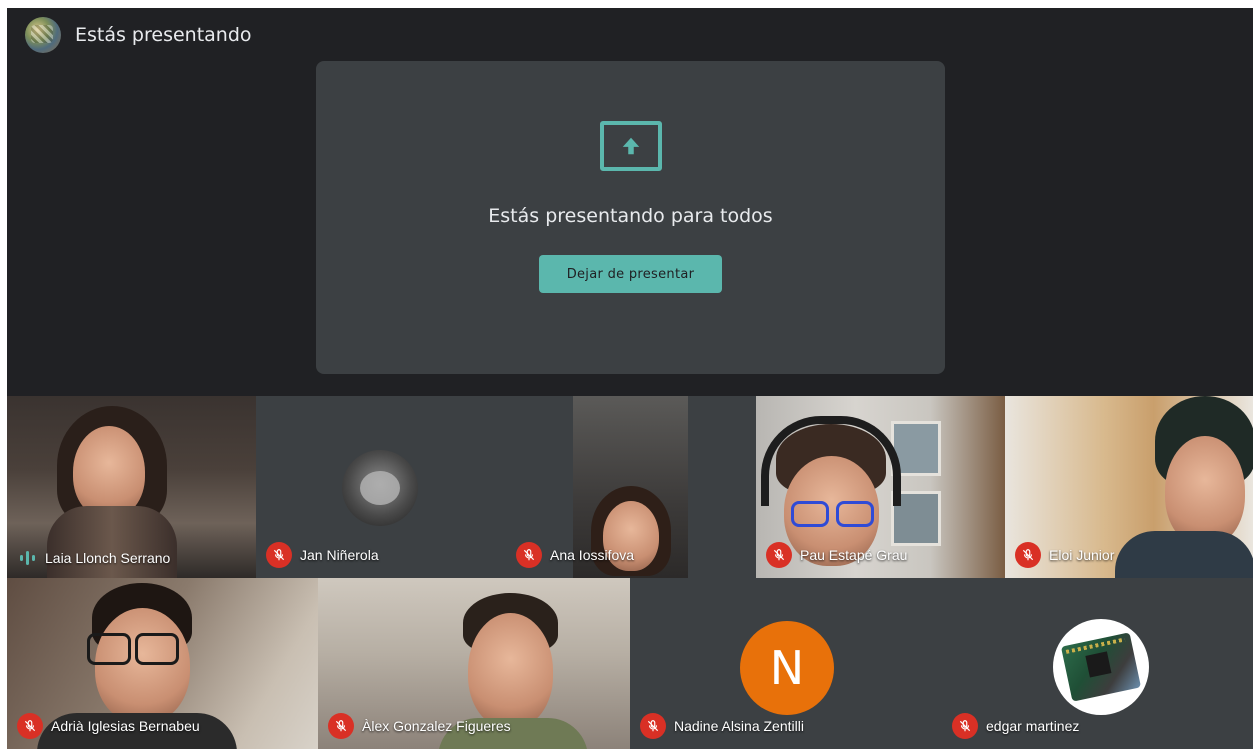 The height and width of the screenshot is (749, 1253). I want to click on participant-name-bar: Eloi Junior, so click(1064, 555).